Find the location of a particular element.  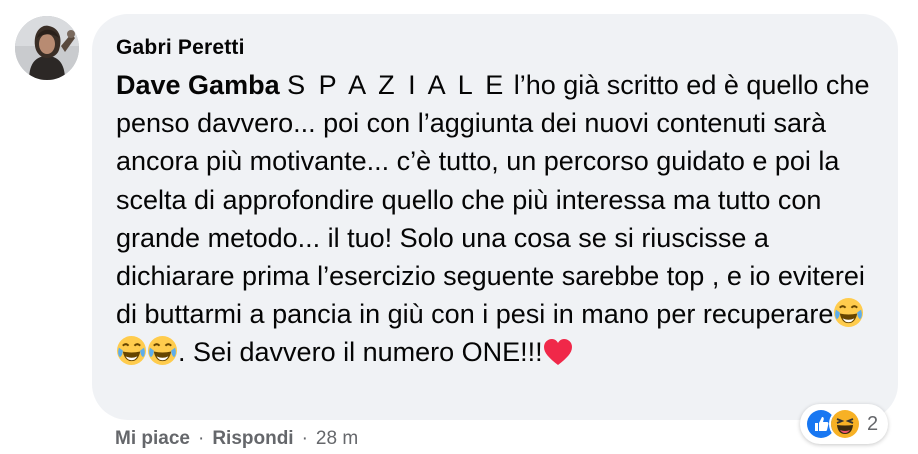

reaction-summary: 2 is located at coordinates (844, 424).